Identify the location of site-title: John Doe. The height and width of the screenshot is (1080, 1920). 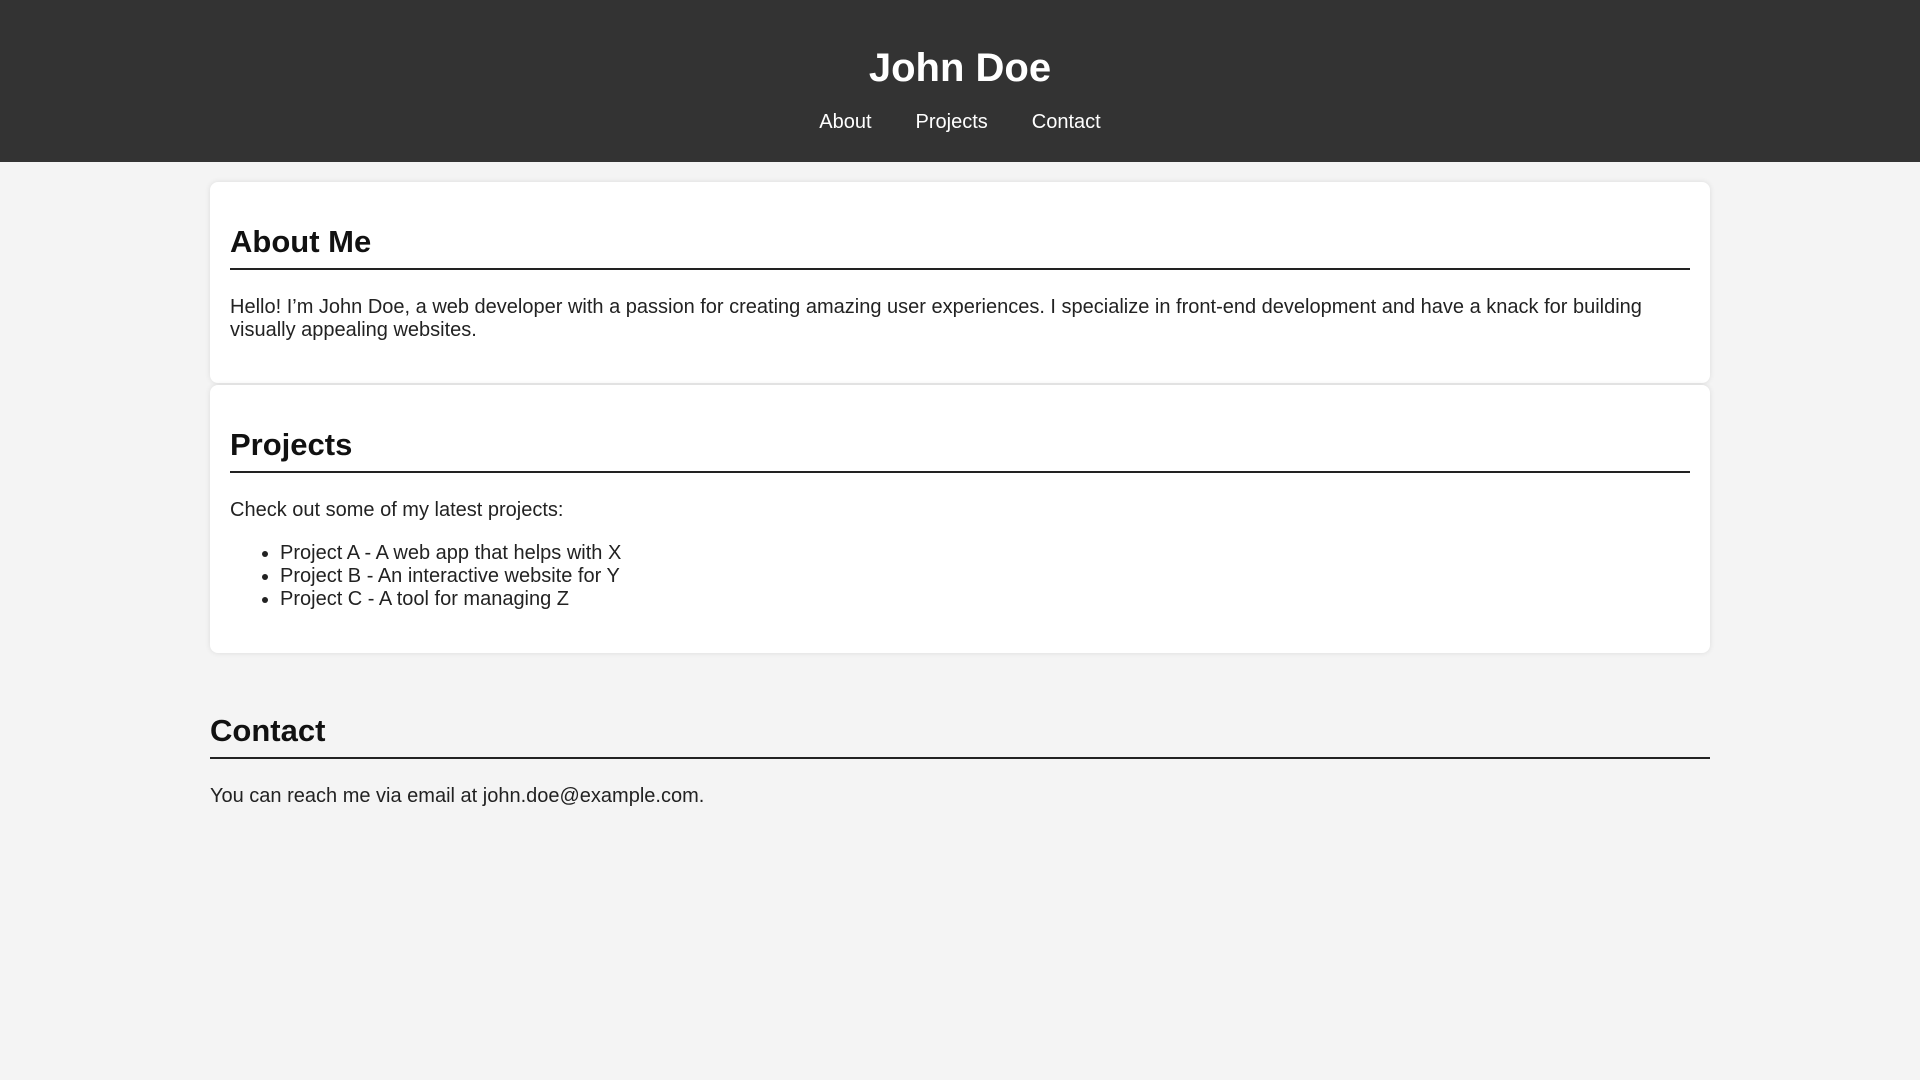
(960, 68).